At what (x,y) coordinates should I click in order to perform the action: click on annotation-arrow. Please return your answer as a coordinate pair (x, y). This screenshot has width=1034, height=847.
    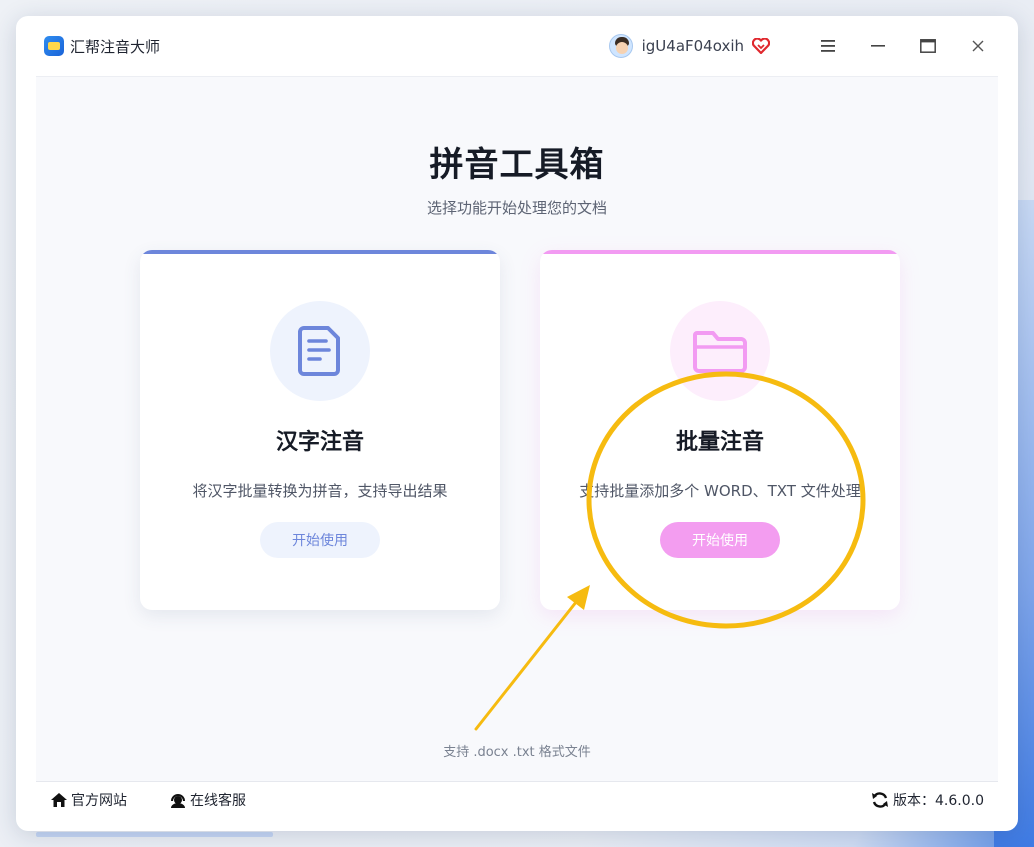
    Looking at the image, I should click on (530, 660).